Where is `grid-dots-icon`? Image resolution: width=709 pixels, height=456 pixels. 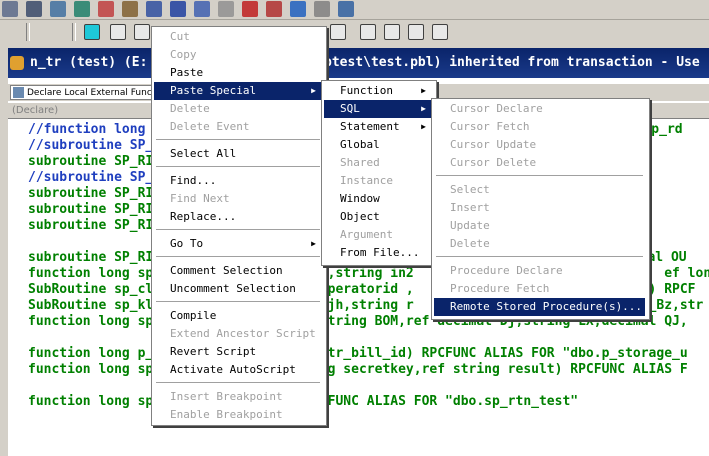
grid-dots-icon is located at coordinates (202, 9).